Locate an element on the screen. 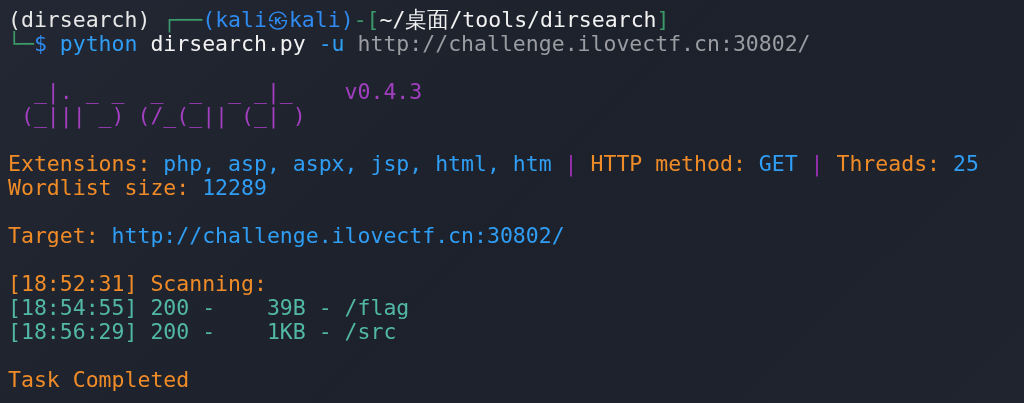 The width and height of the screenshot is (1024, 403). terminal-text: (dirsearch) is located at coordinates (80, 20).